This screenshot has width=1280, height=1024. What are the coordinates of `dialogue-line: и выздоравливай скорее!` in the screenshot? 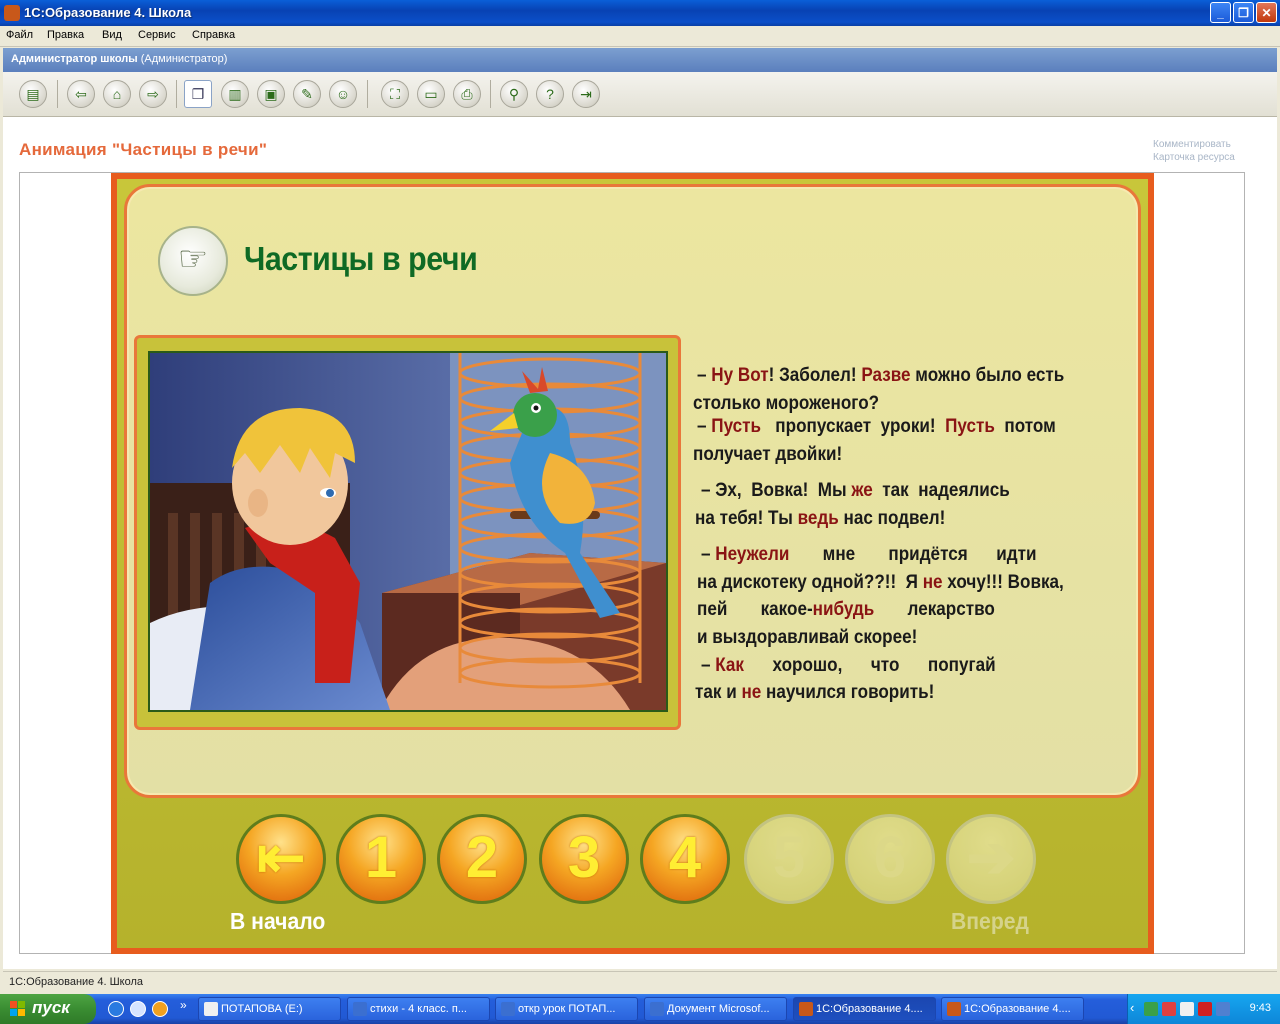 It's located at (807, 638).